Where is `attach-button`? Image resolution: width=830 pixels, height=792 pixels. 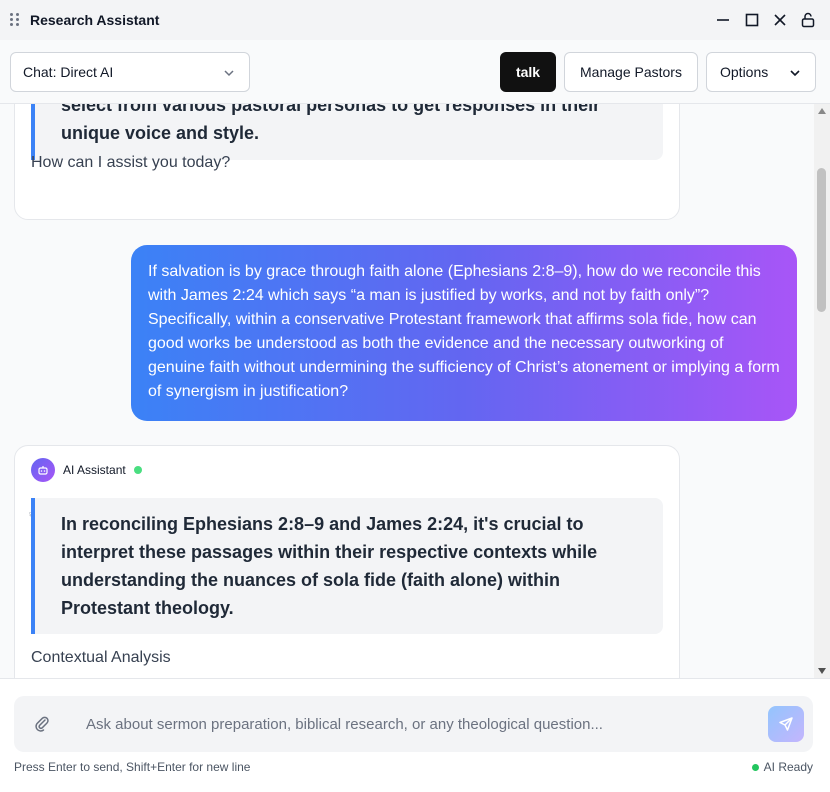 attach-button is located at coordinates (42, 726).